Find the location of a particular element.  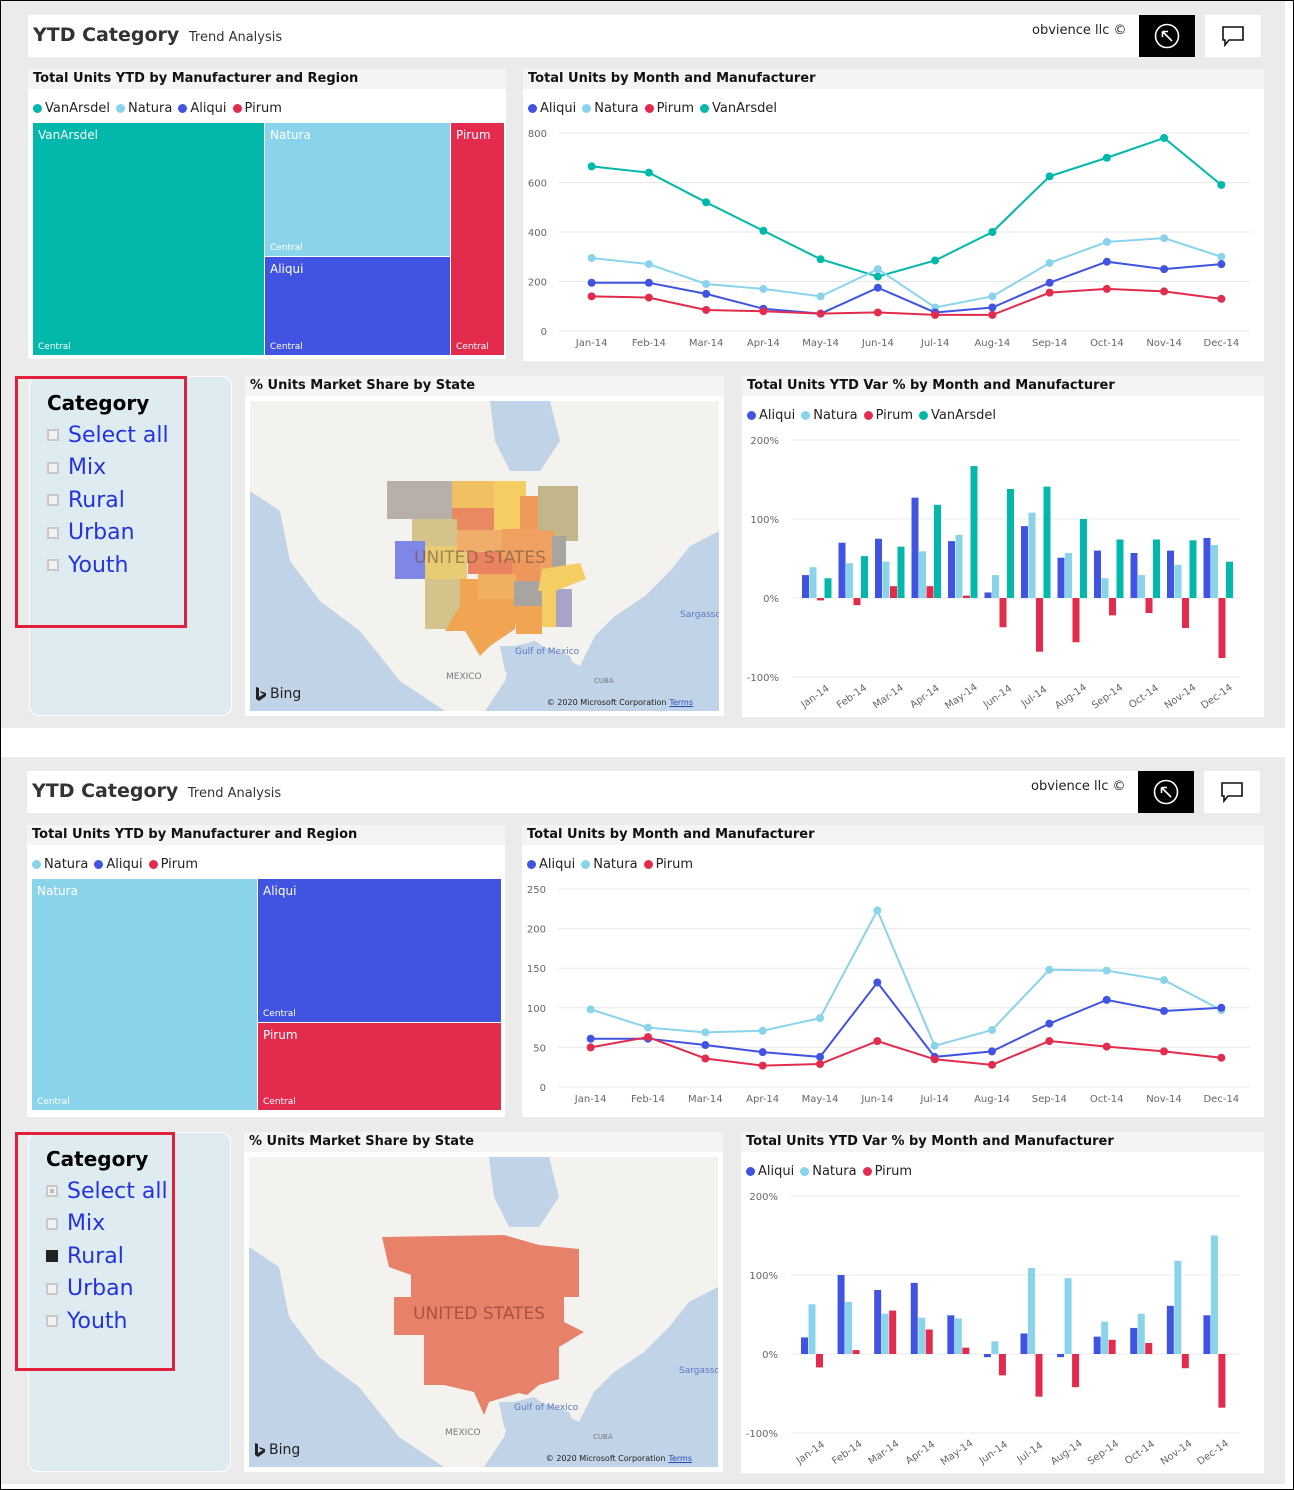

tile-label: Aliqui is located at coordinates (287, 269).